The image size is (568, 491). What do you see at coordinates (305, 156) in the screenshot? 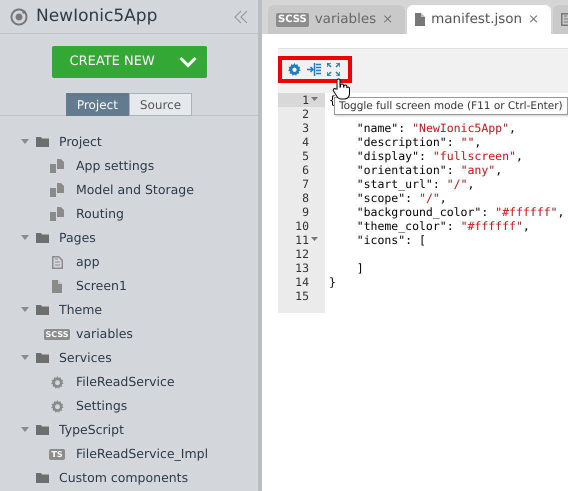
I see `line-number: 5` at bounding box center [305, 156].